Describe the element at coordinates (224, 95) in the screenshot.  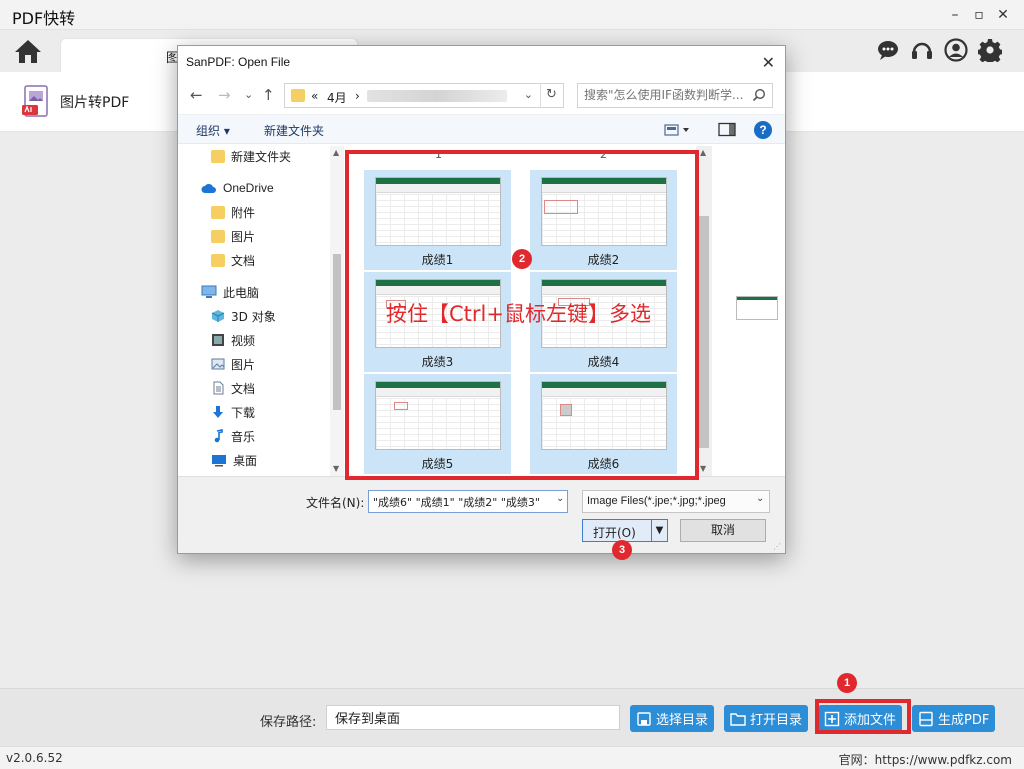
I see `forward-button: →` at that location.